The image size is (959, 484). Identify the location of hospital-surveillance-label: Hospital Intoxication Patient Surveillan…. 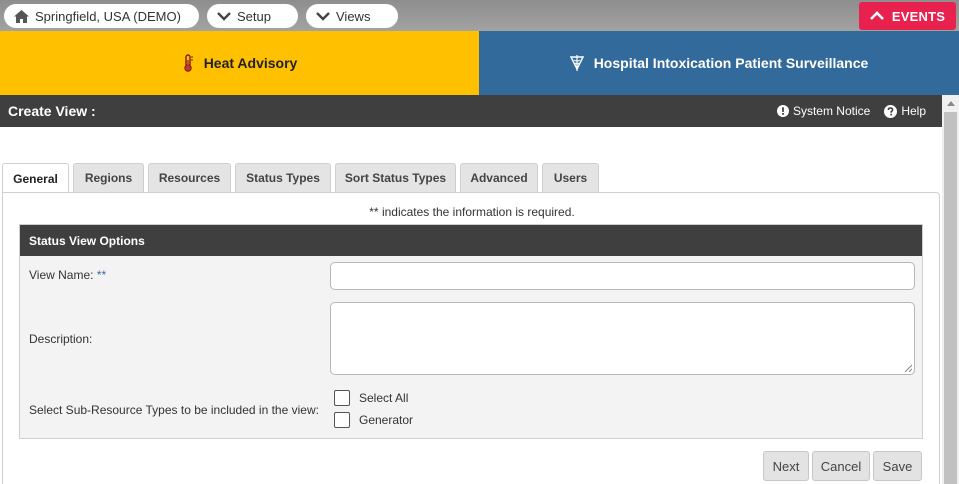
(731, 63).